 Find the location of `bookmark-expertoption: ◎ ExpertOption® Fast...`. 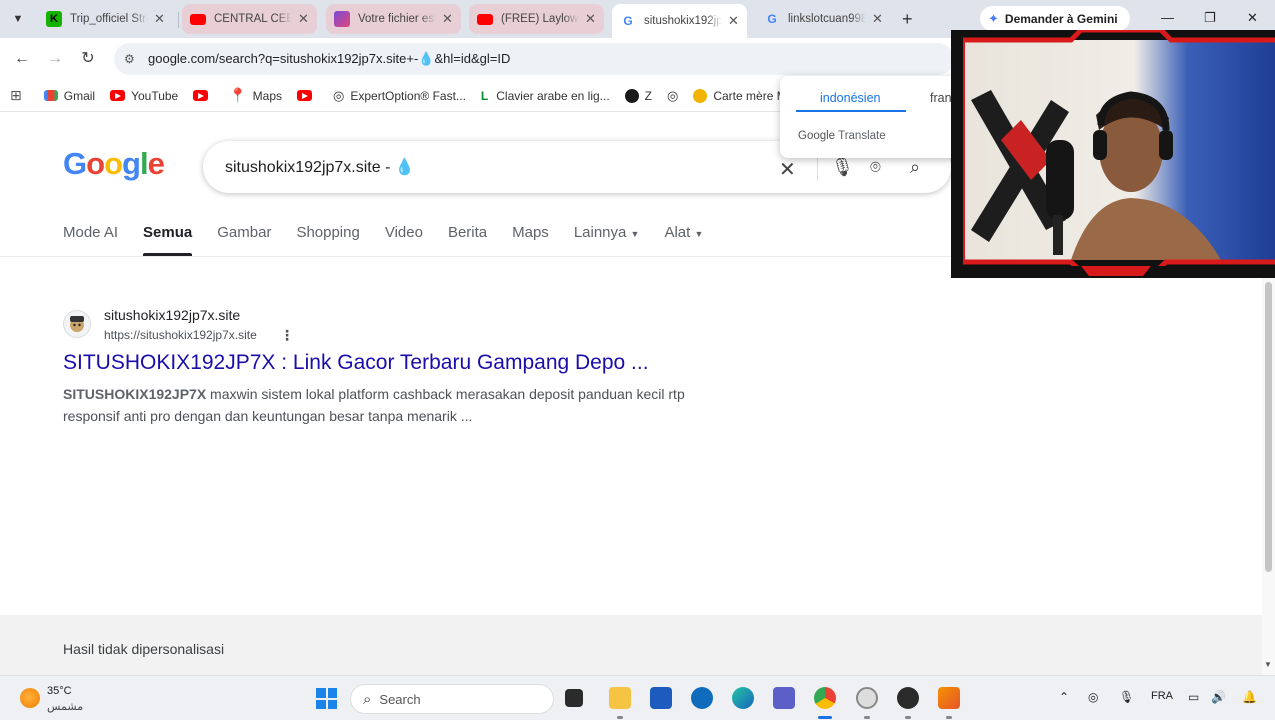

bookmark-expertoption: ◎ ExpertOption® Fast... is located at coordinates (399, 96).